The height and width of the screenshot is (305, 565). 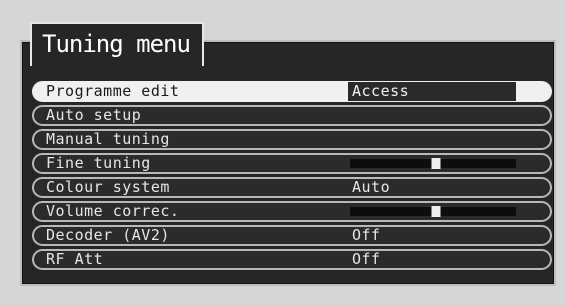 I want to click on menu-item-decoder-av2: Decoder (AV2) Off, so click(x=292, y=235).